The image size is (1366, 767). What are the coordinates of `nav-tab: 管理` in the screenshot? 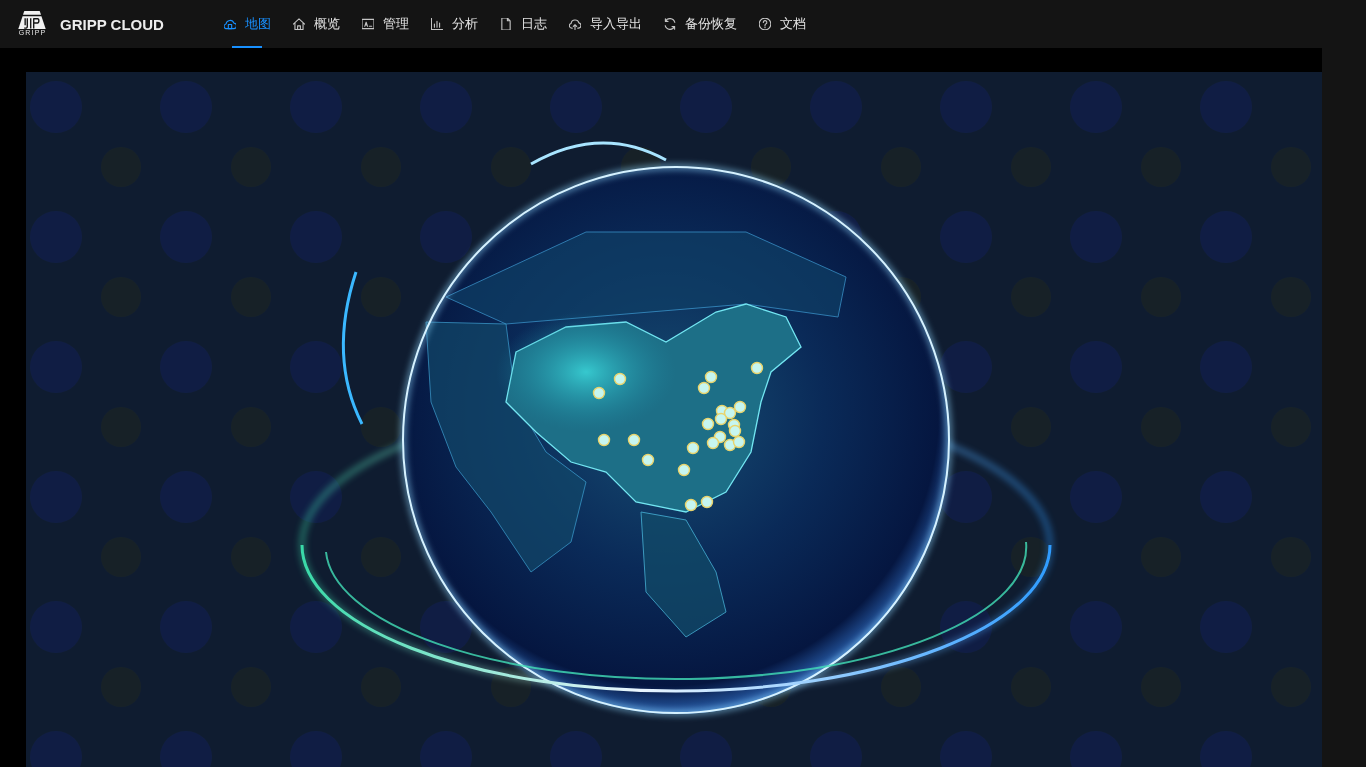 It's located at (385, 24).